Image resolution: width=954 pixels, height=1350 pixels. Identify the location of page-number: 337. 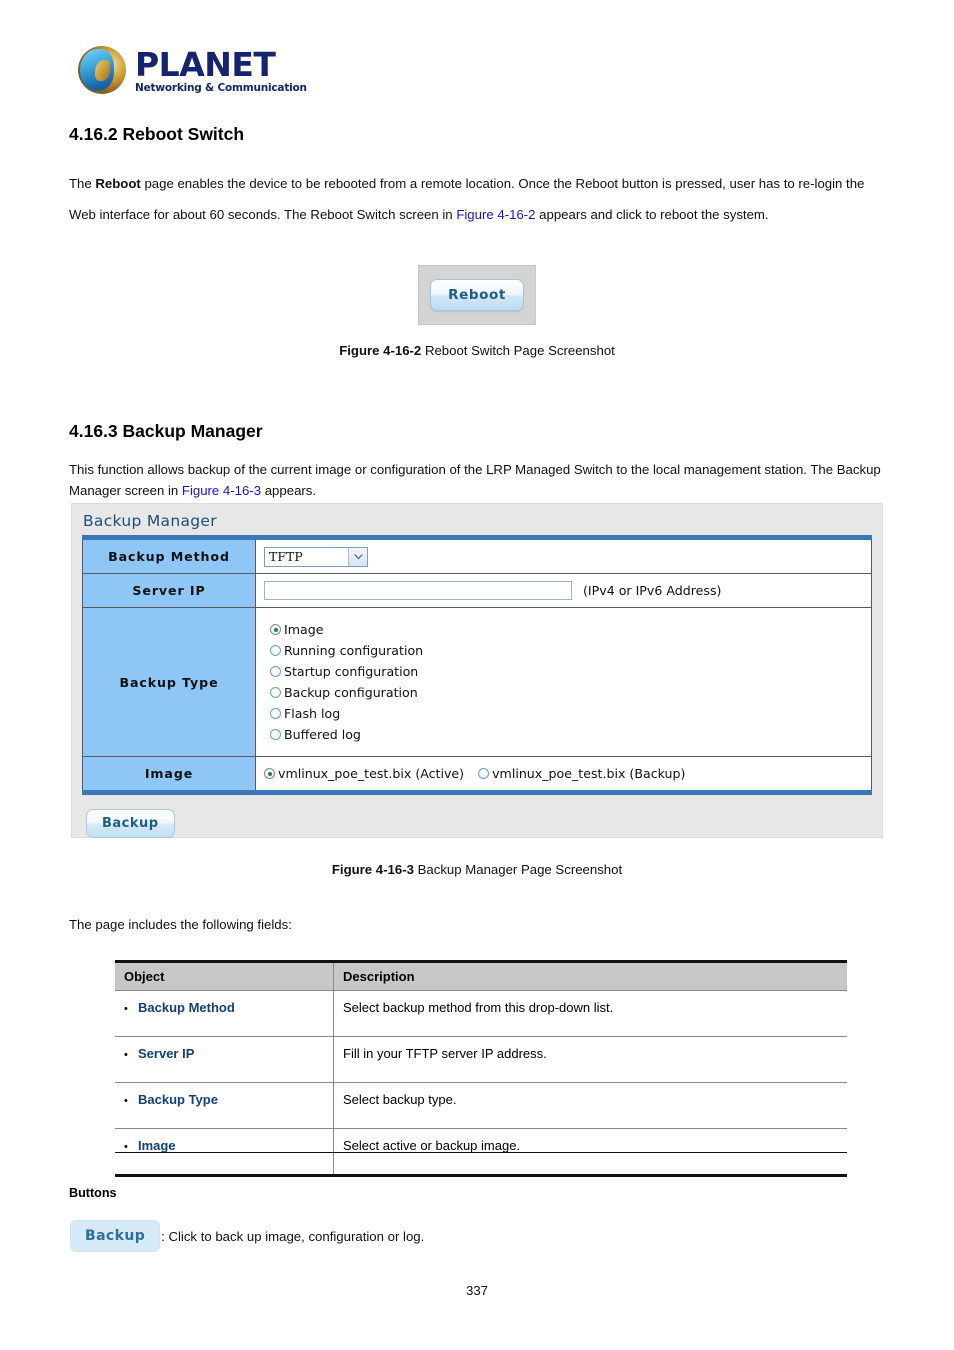
(476, 1290).